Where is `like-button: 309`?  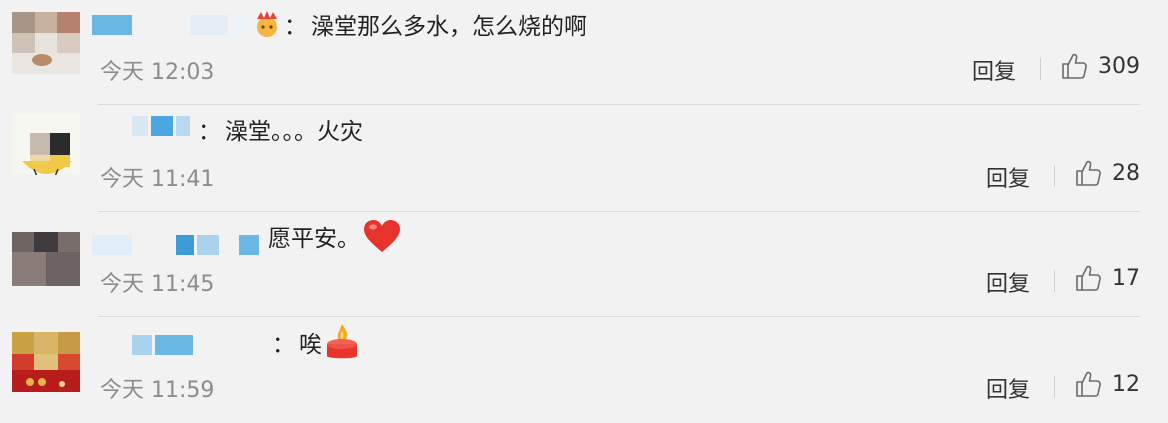
like-button: 309 is located at coordinates (1100, 66).